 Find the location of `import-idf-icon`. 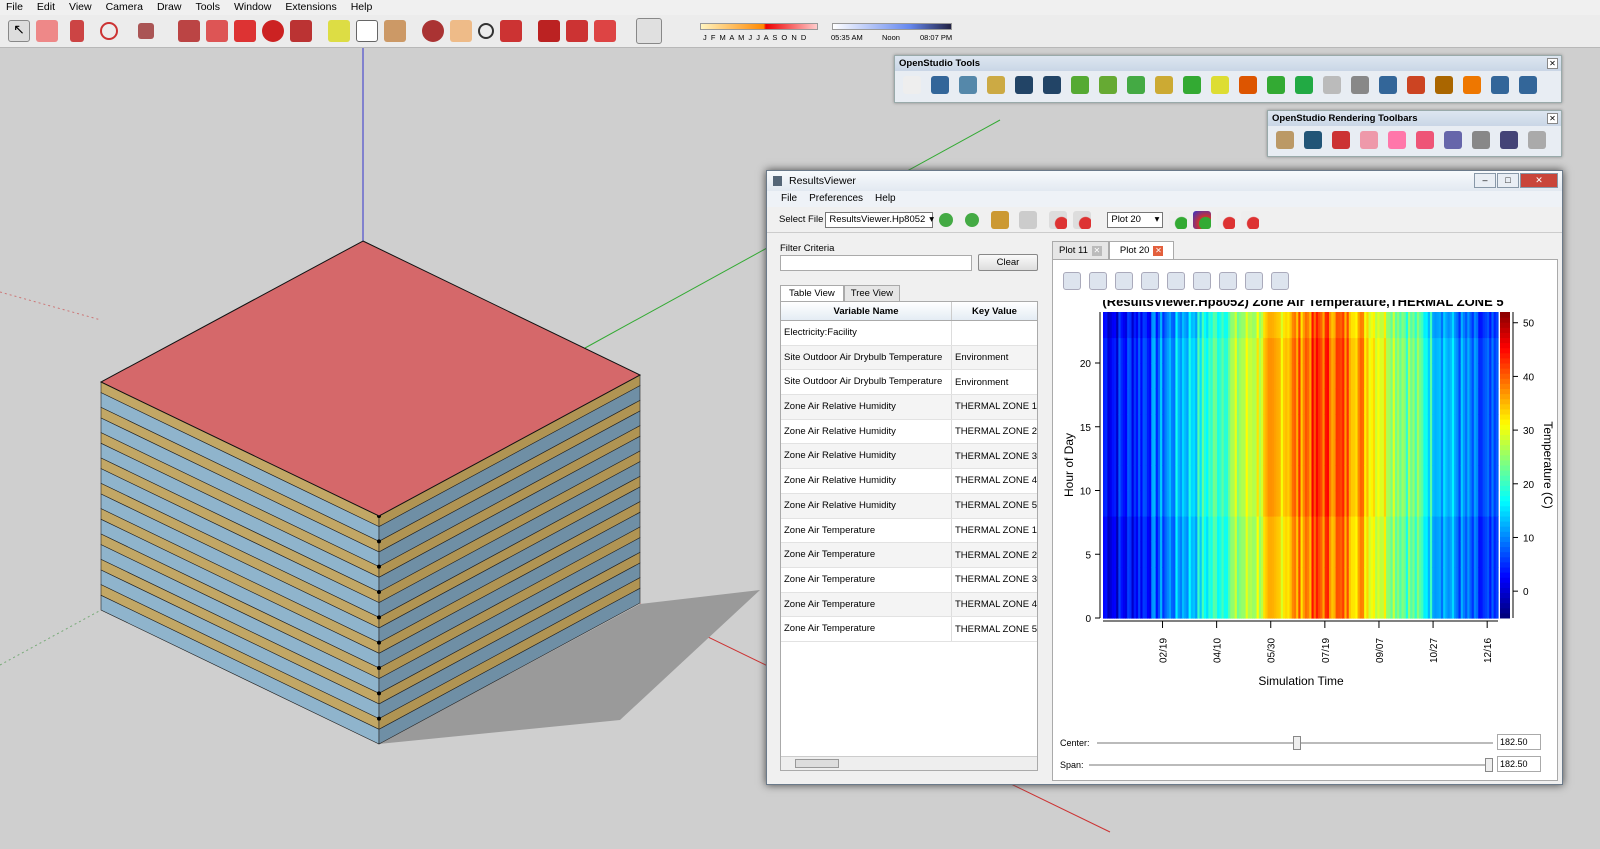

import-idf-icon is located at coordinates (1024, 85).